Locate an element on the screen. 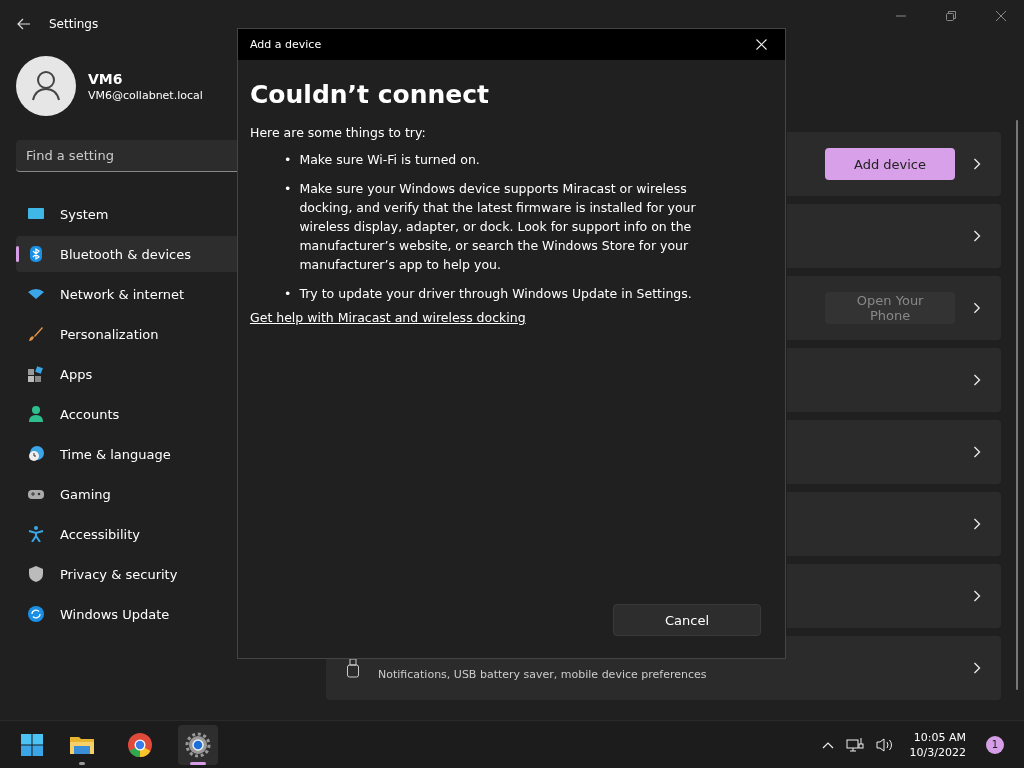 The height and width of the screenshot is (768, 1024). card-subtitle: Notifications, USB battery saver, mobile device preferences is located at coordinates (542, 674).